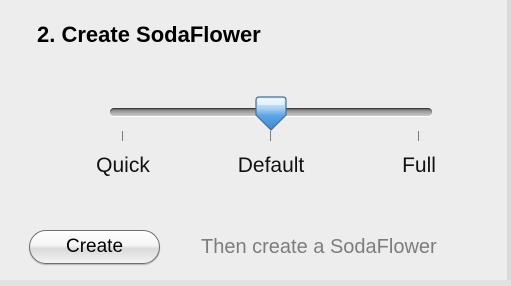 This screenshot has width=511, height=286. What do you see at coordinates (319, 247) in the screenshot?
I see `hint-text: Then create a SodaFlower` at bounding box center [319, 247].